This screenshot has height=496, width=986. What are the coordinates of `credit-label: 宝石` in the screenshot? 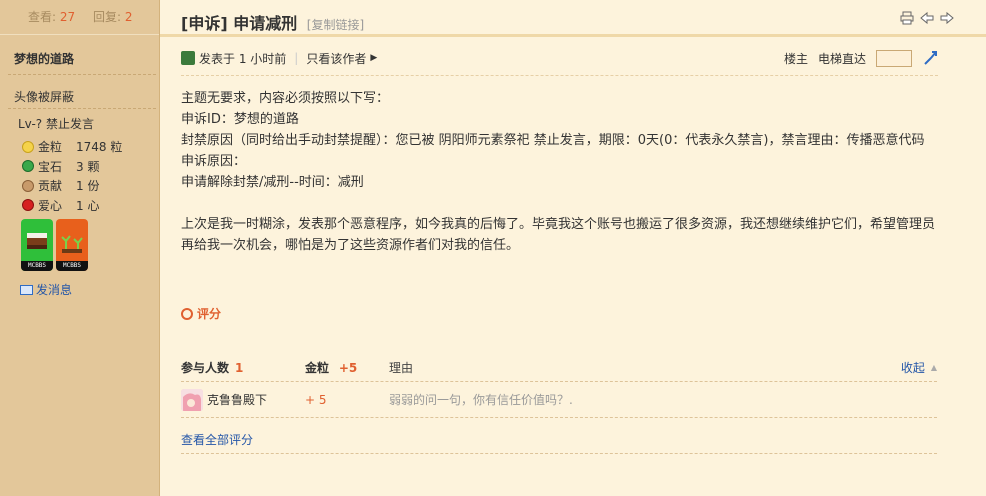 It's located at (50, 166).